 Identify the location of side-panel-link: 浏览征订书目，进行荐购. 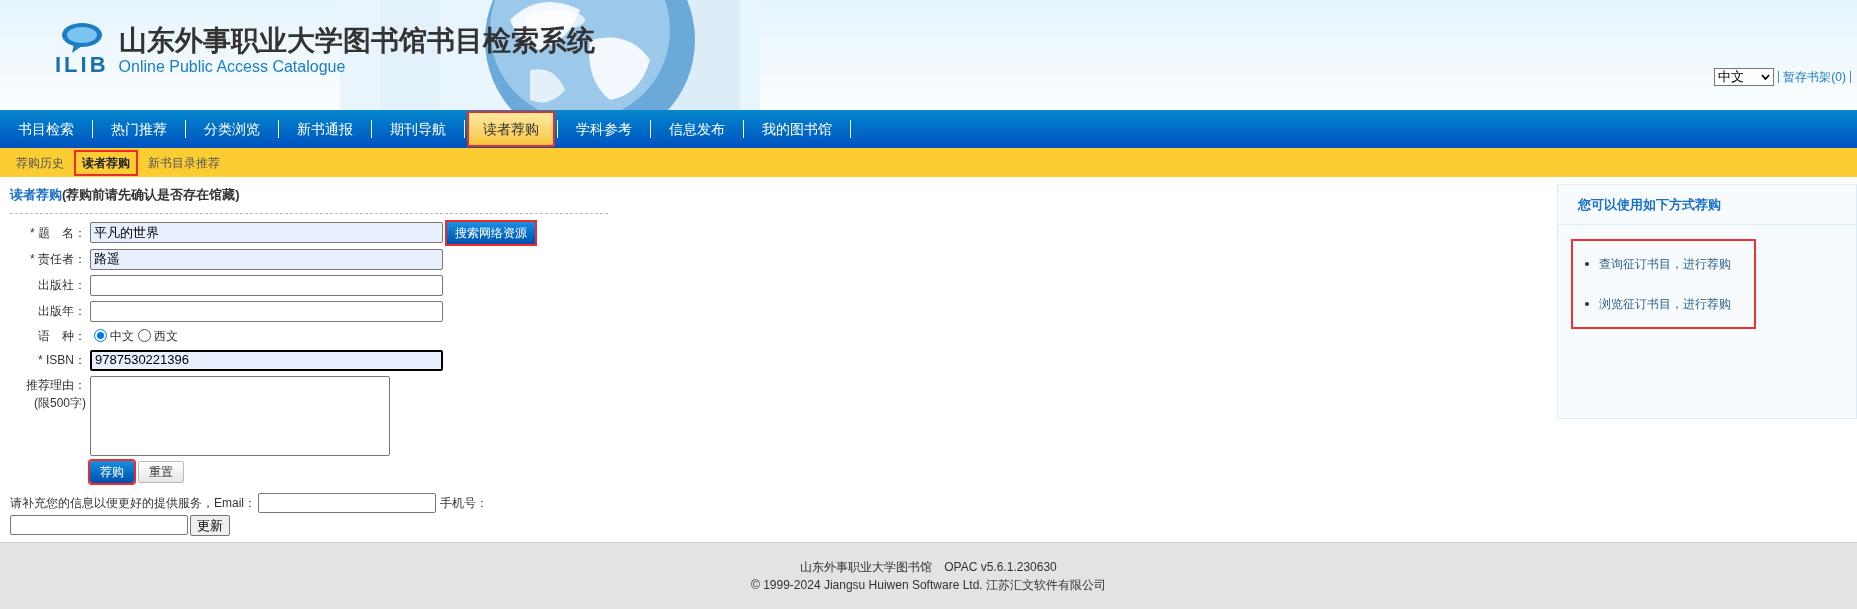
(1665, 304).